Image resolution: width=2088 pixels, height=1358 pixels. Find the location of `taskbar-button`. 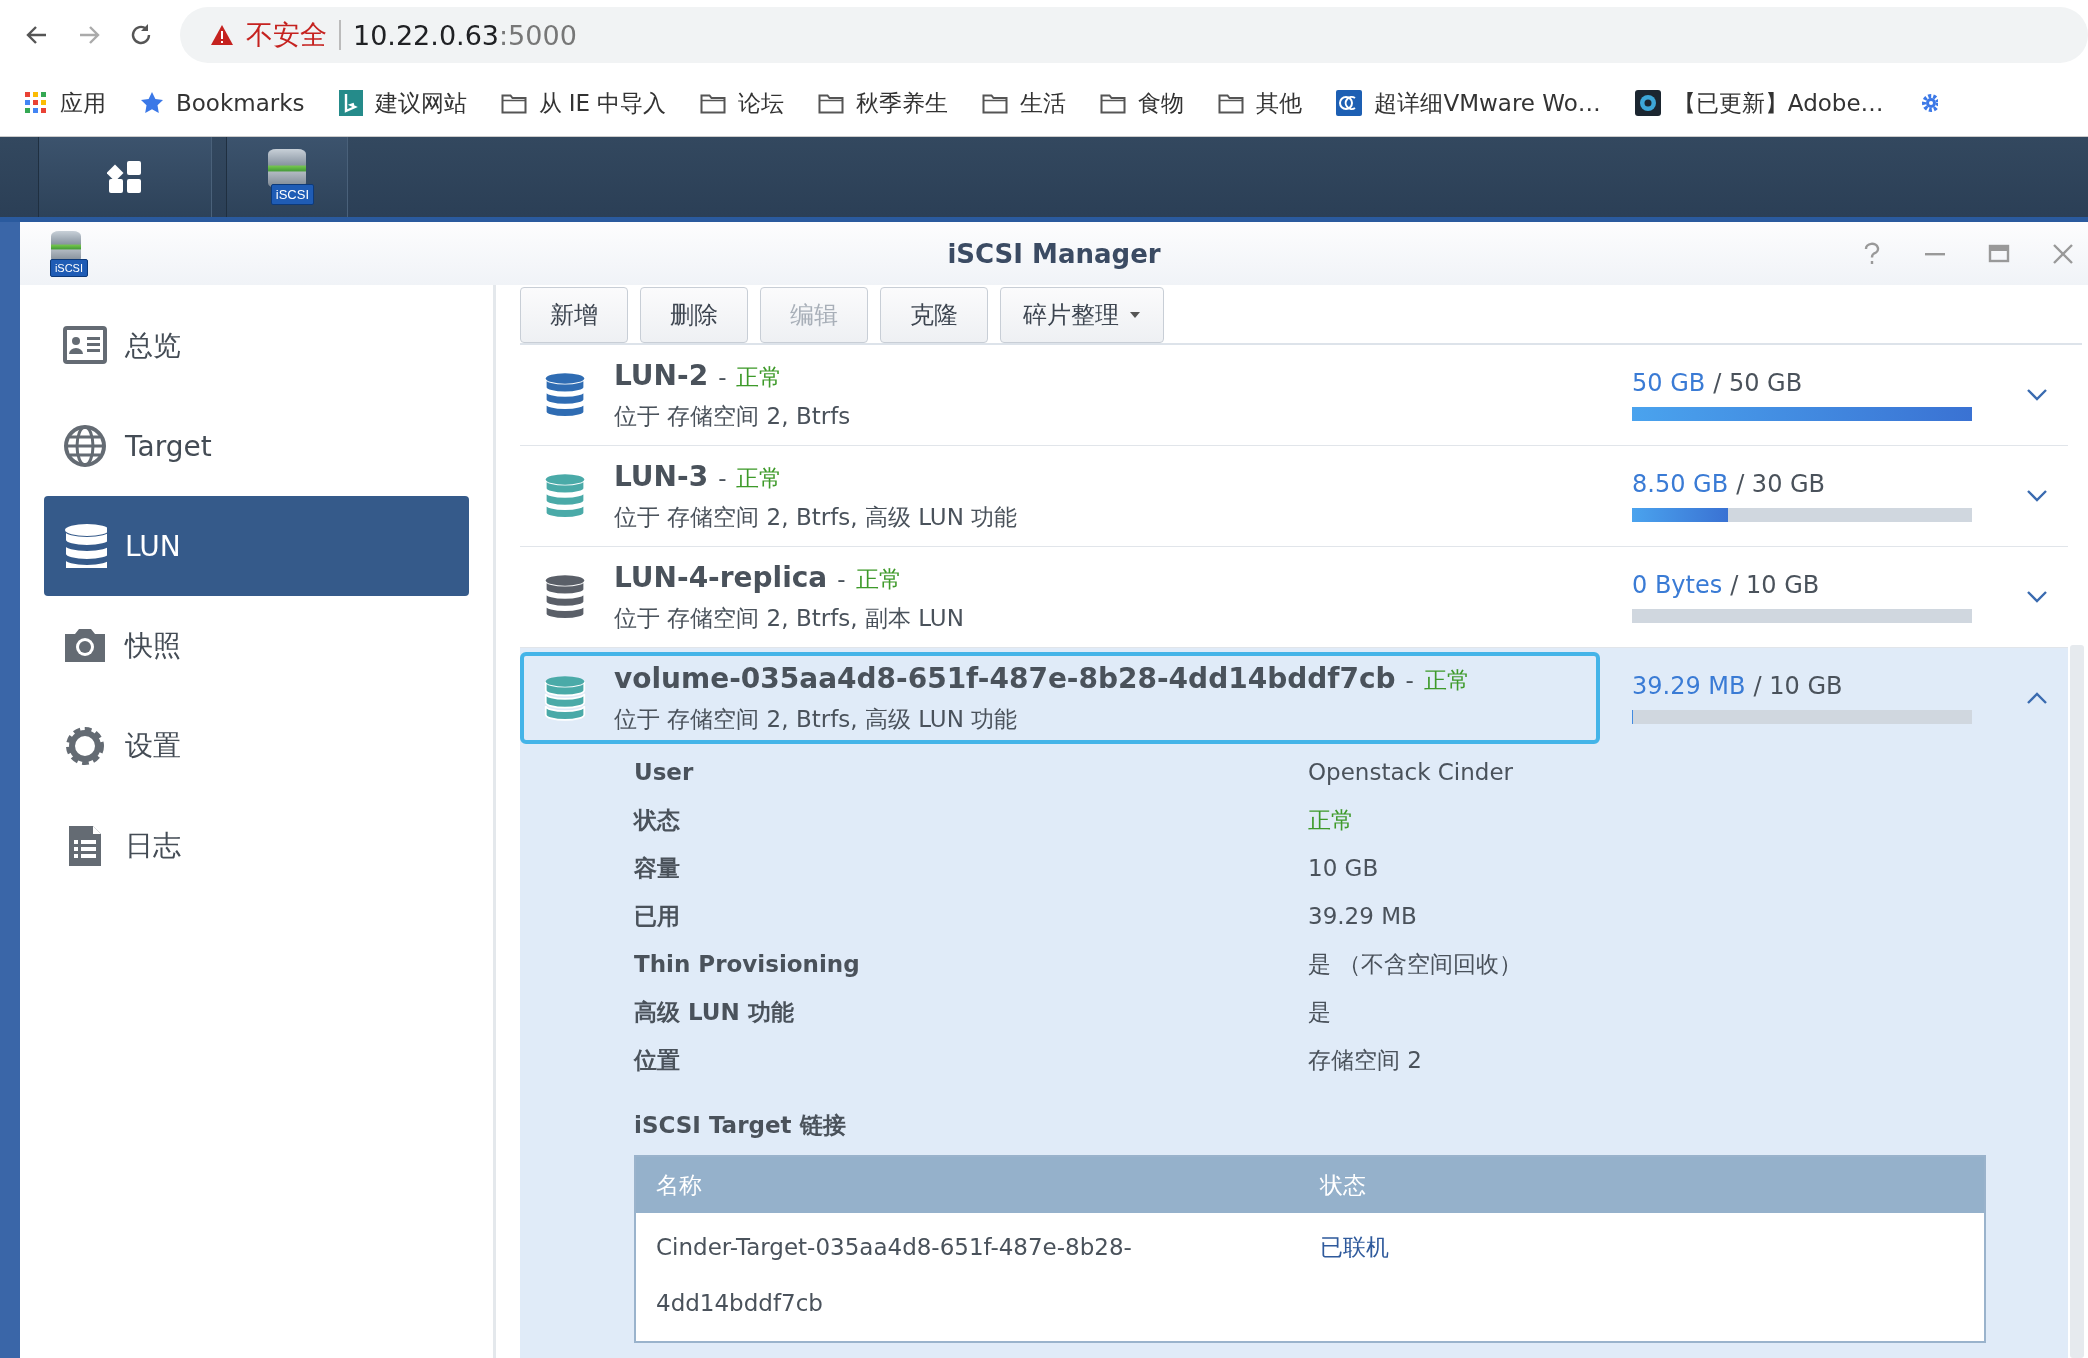

taskbar-button is located at coordinates (125, 177).